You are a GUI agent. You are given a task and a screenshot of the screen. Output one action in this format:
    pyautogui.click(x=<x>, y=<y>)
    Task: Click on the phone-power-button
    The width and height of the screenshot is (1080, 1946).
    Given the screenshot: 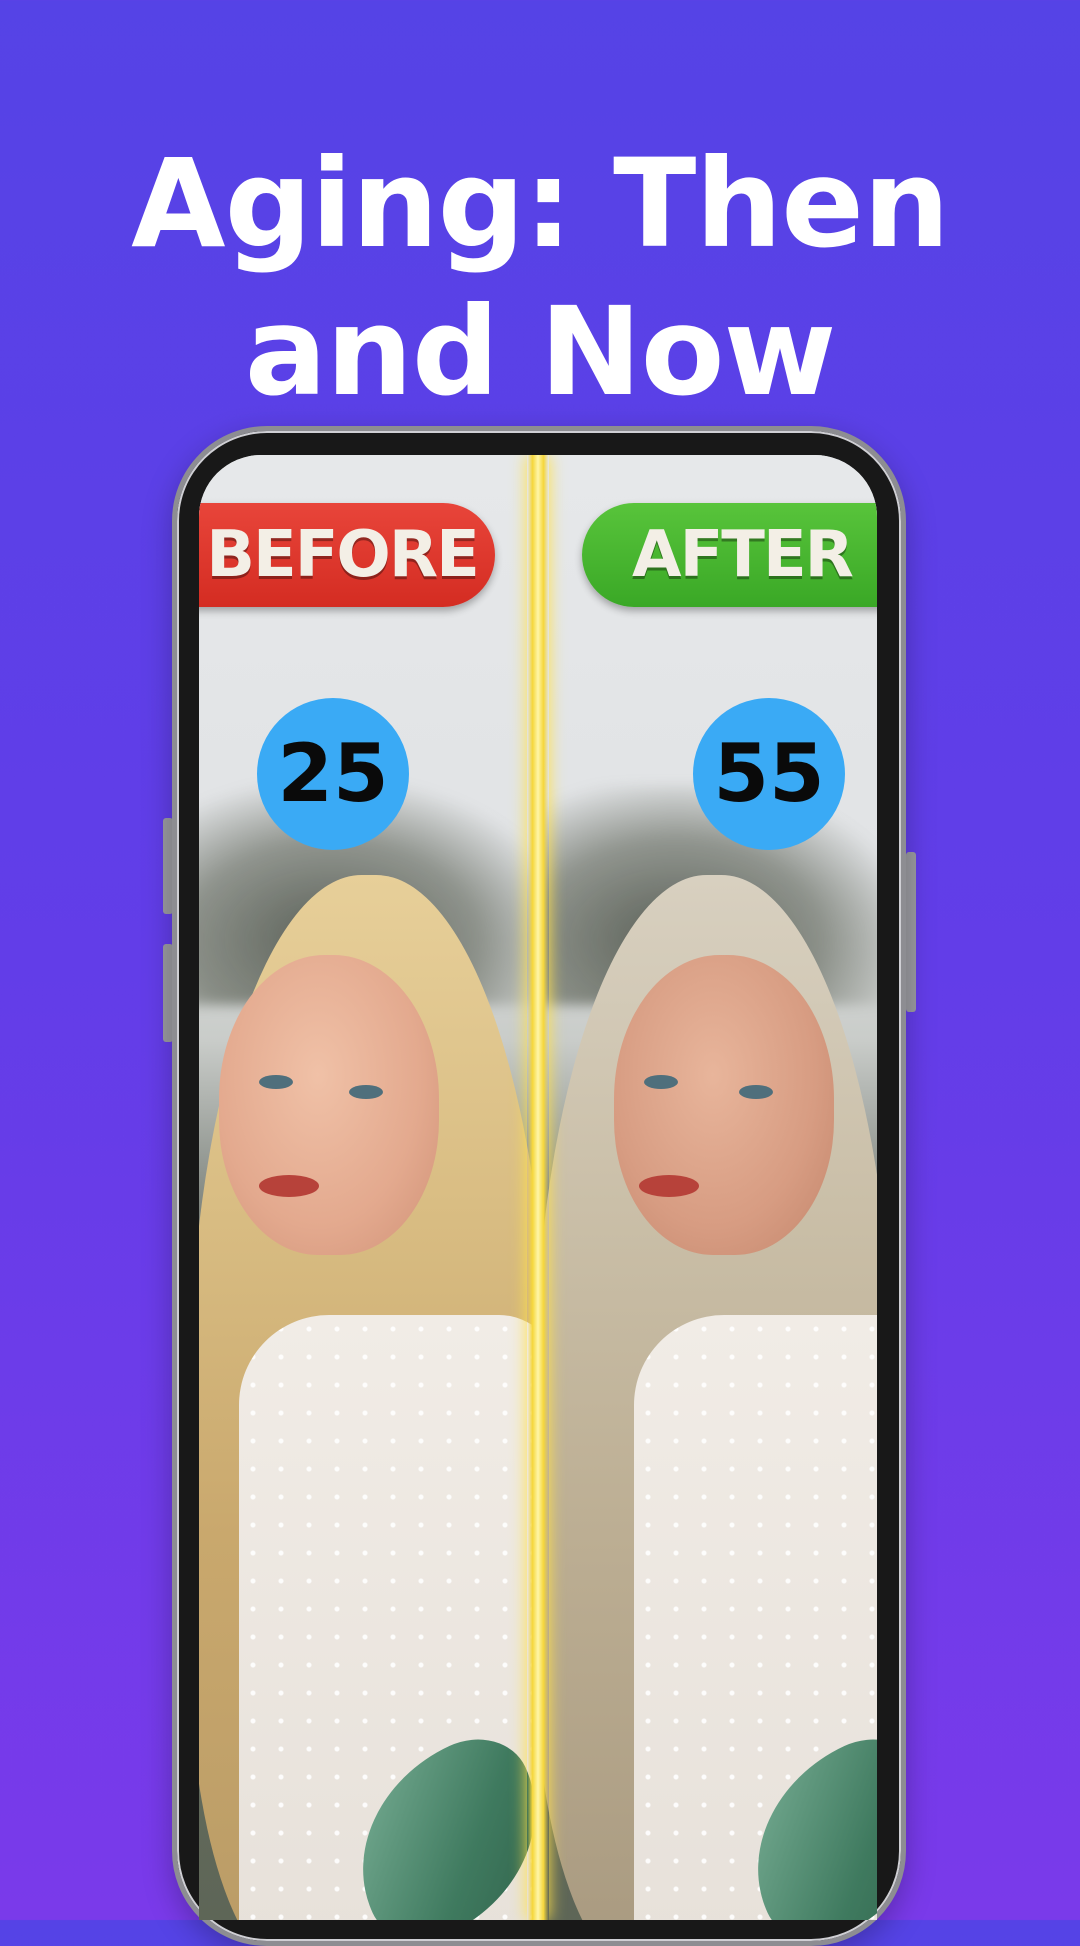 What is the action you would take?
    pyautogui.click(x=911, y=932)
    